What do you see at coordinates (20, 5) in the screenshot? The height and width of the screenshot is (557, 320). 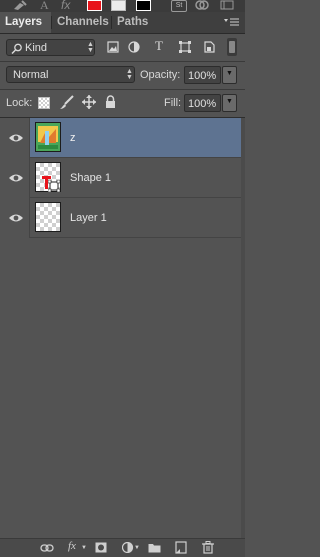 I see `brush-tool-icon` at bounding box center [20, 5].